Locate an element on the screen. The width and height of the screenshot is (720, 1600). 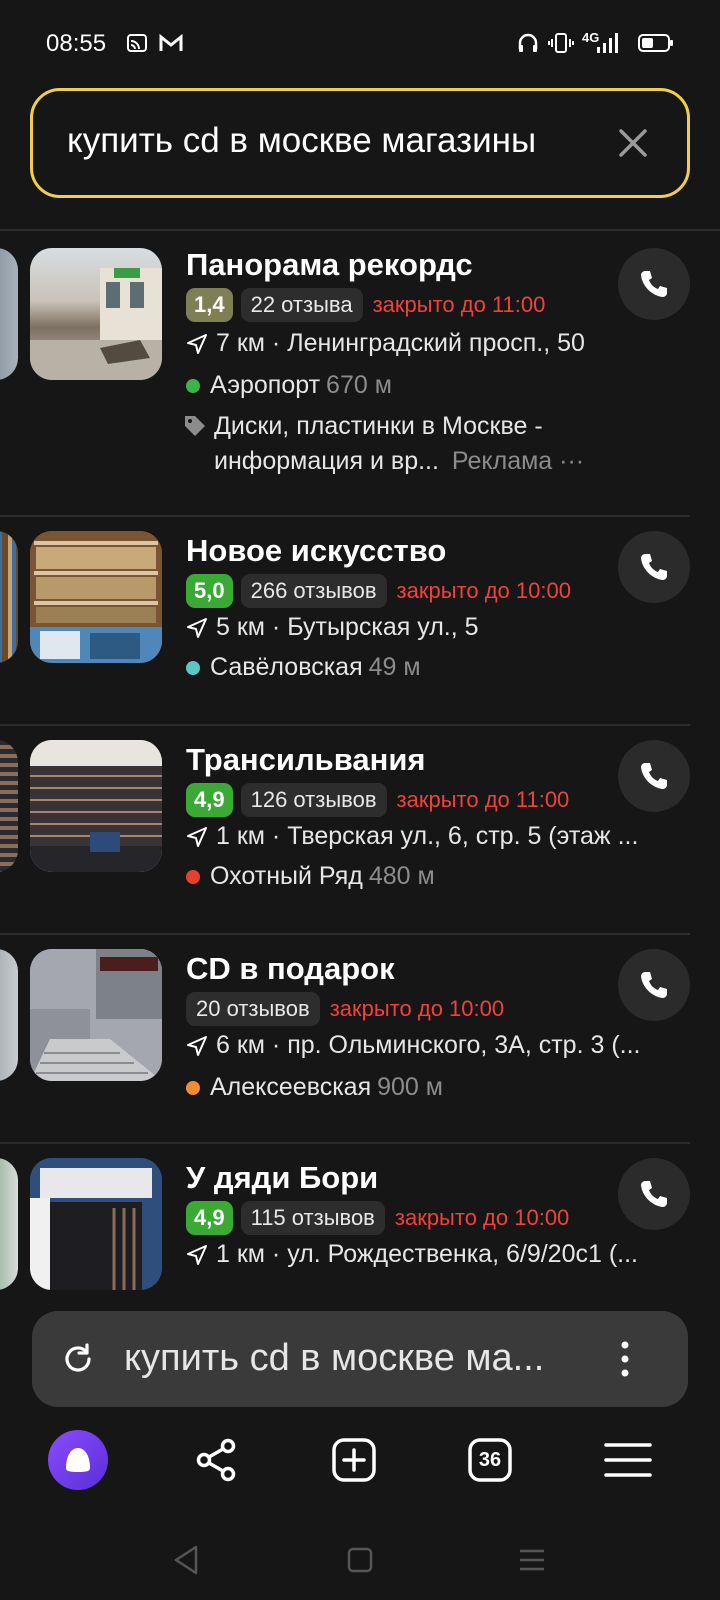
signal-icon is located at coordinates (607, 43).